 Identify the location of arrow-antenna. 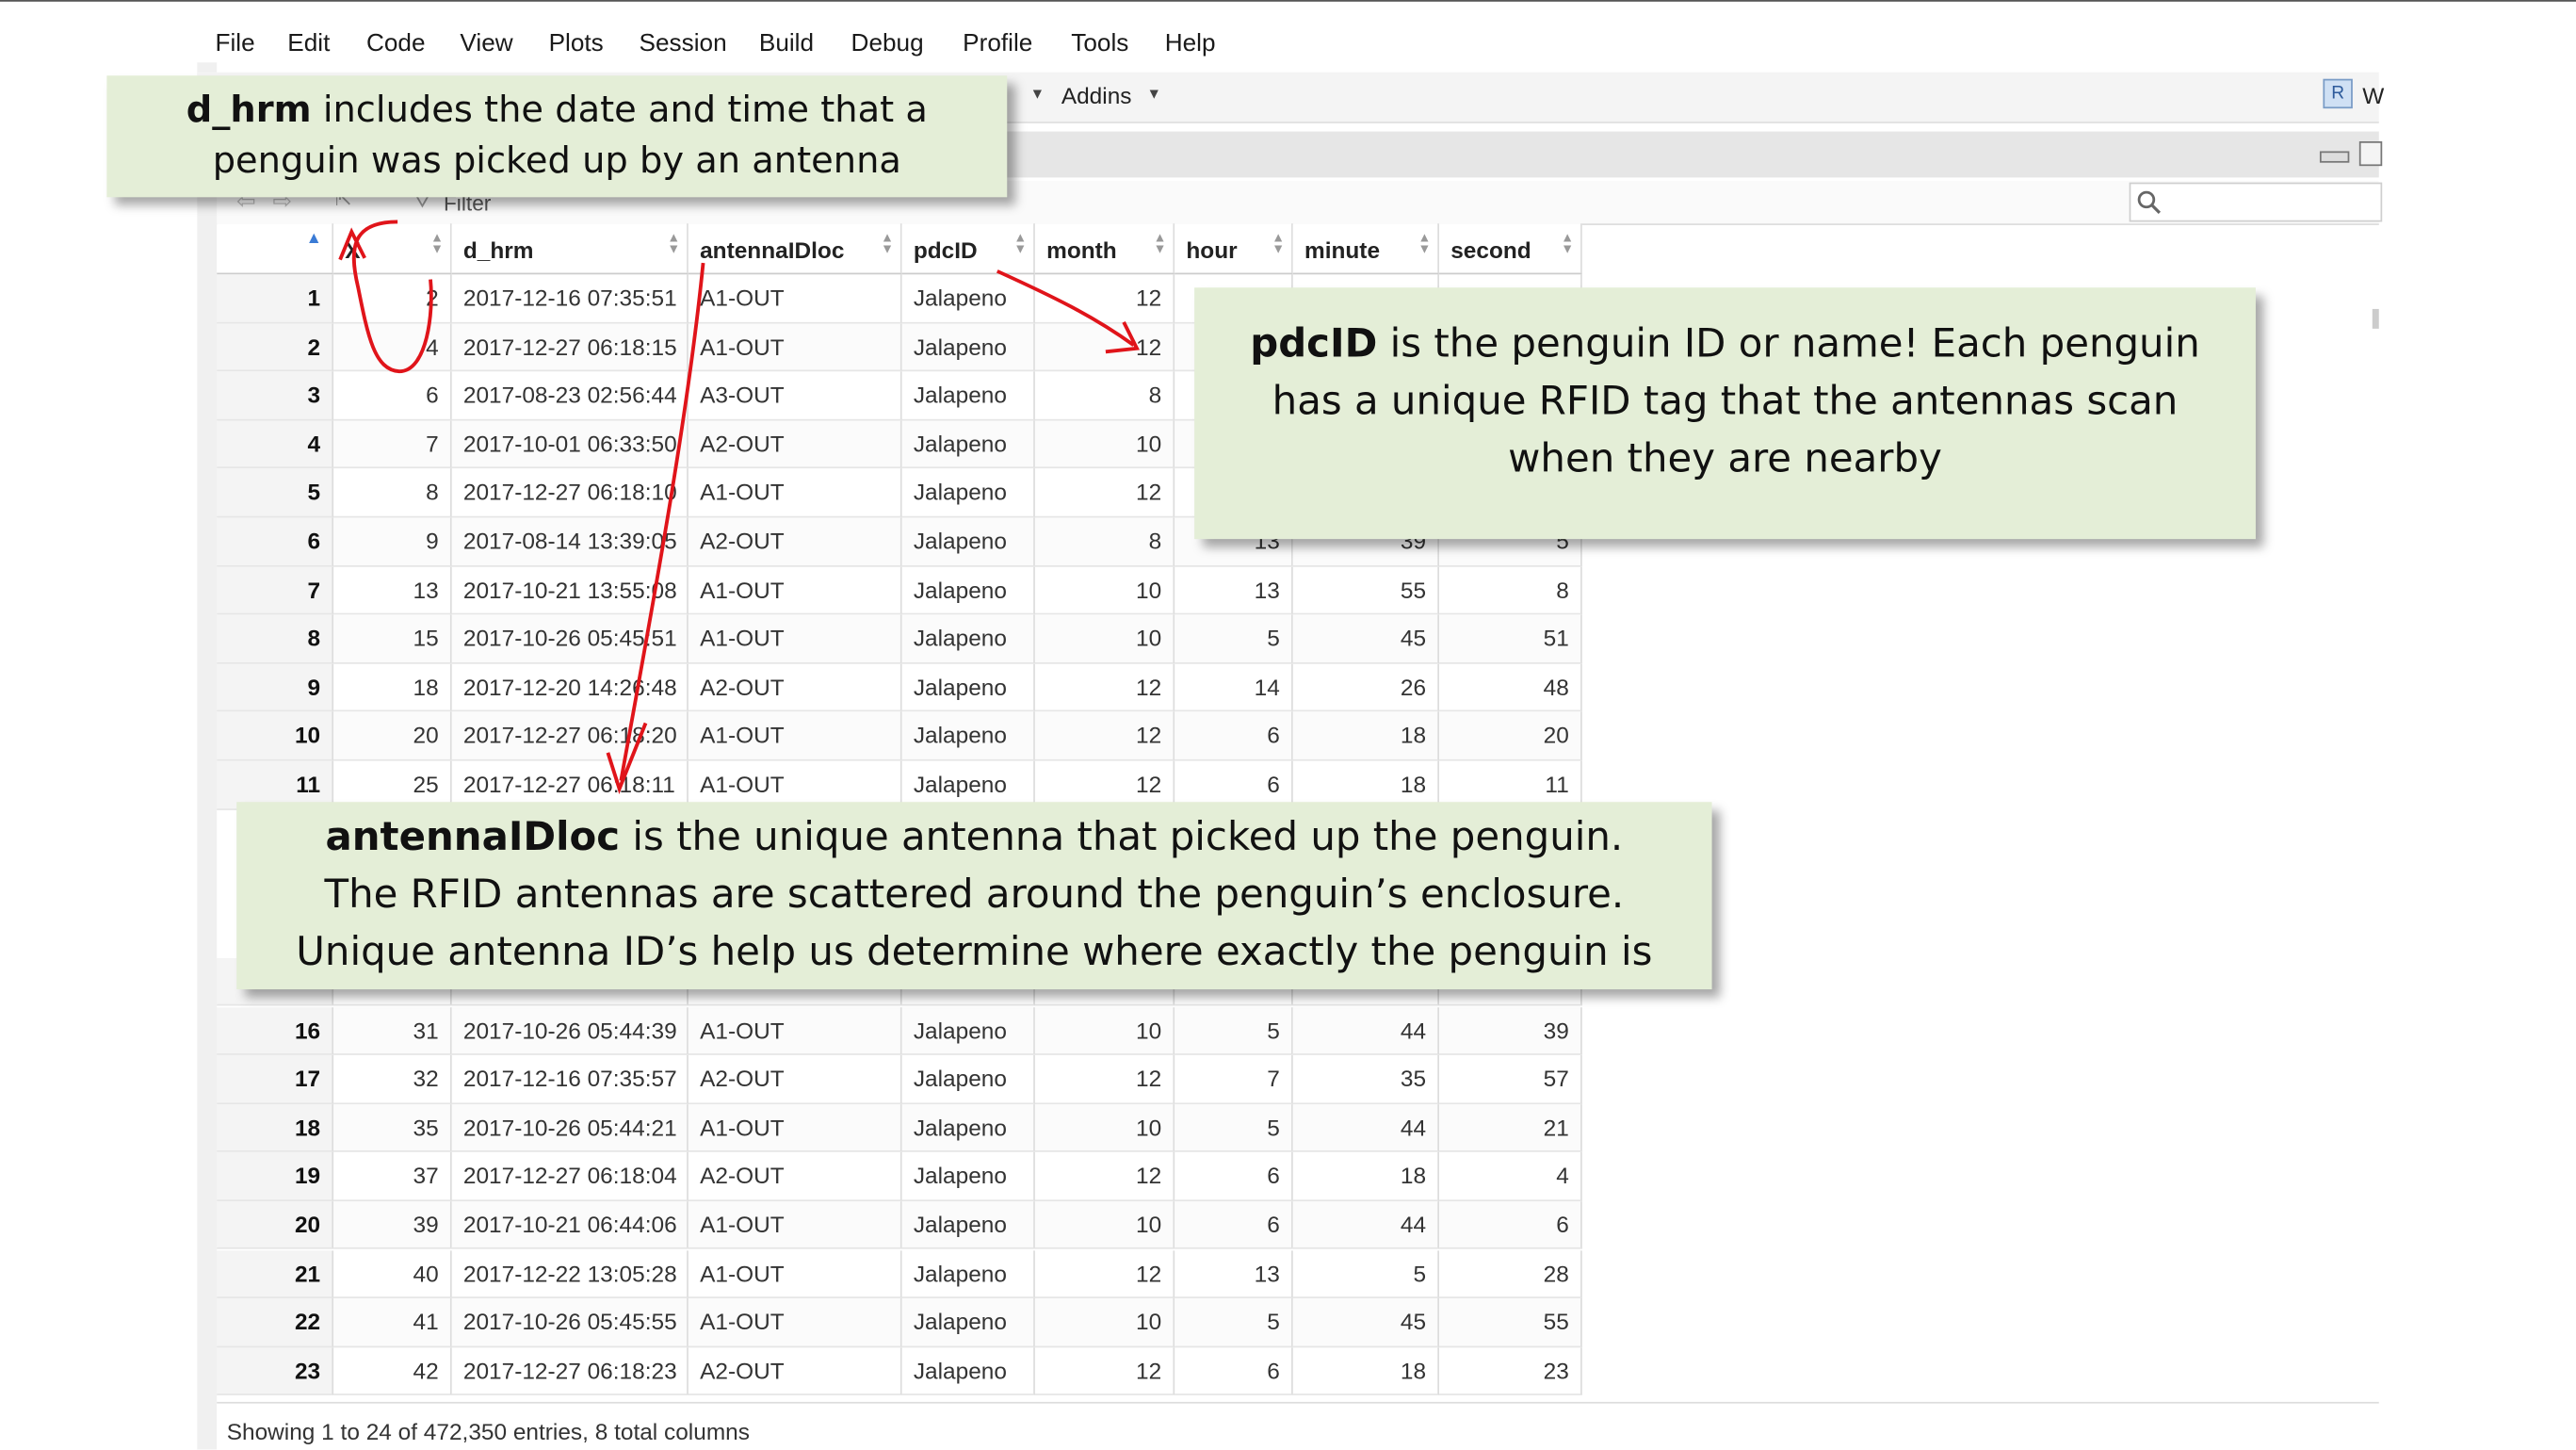
(662, 521).